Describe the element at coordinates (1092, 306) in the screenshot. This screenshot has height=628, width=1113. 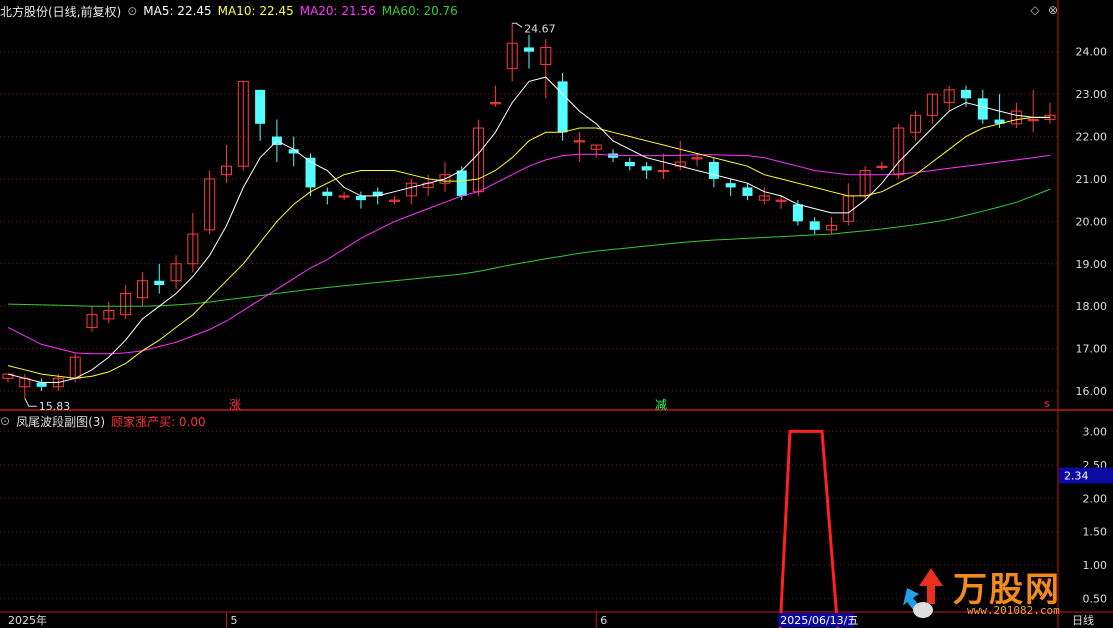
I see `main-y-tick: 18.00` at that location.